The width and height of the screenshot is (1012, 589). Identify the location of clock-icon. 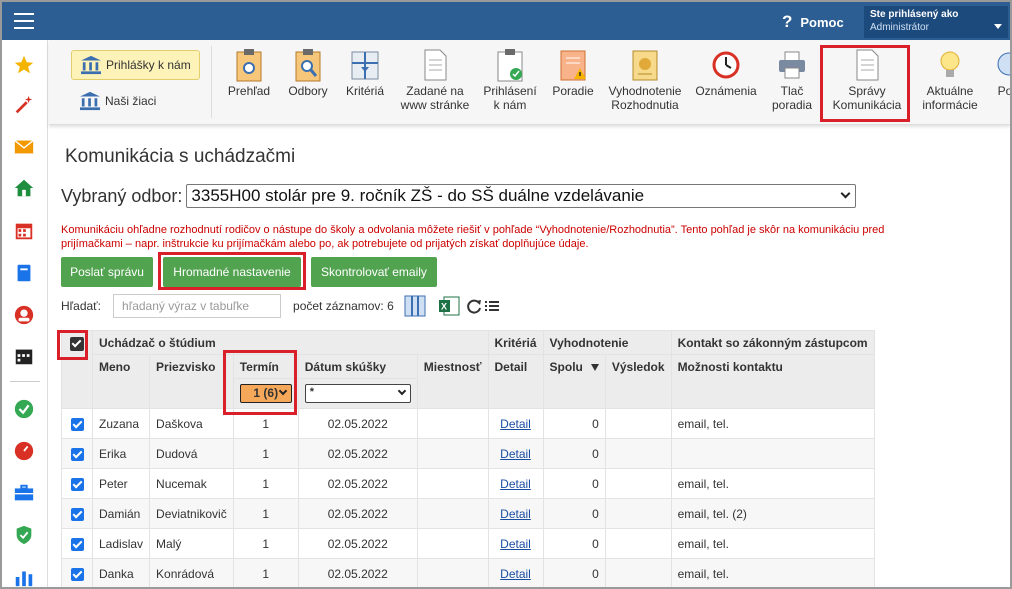
(726, 65).